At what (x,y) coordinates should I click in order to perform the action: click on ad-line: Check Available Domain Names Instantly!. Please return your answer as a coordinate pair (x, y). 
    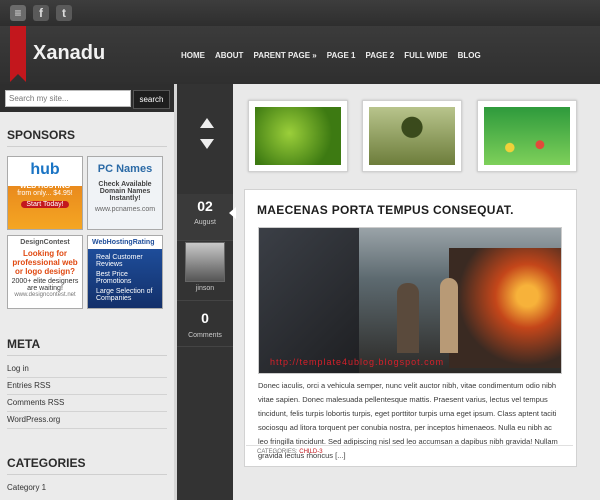
    Looking at the image, I should click on (125, 191).